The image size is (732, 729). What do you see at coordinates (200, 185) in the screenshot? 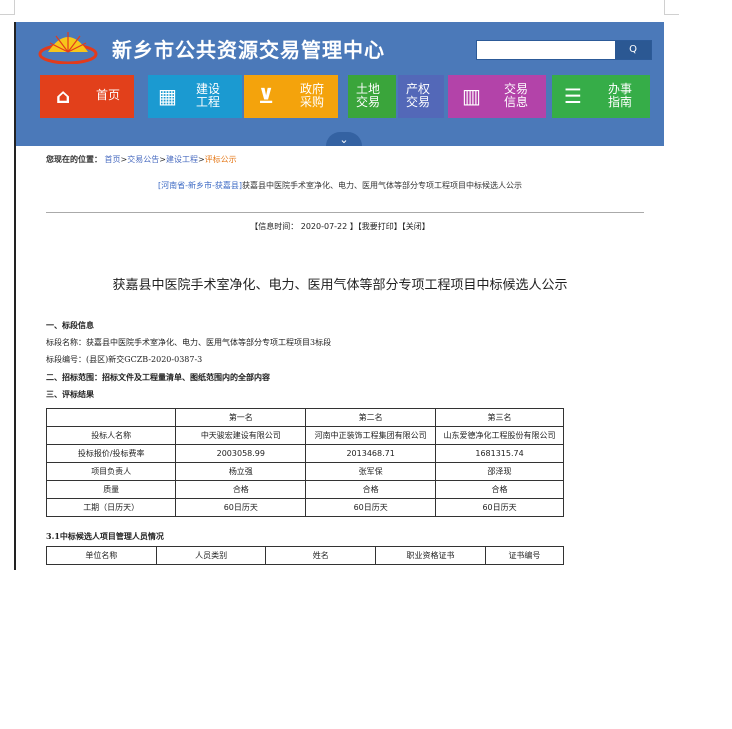
I see `region-tag: [河南省-新乡市-获嘉县]` at bounding box center [200, 185].